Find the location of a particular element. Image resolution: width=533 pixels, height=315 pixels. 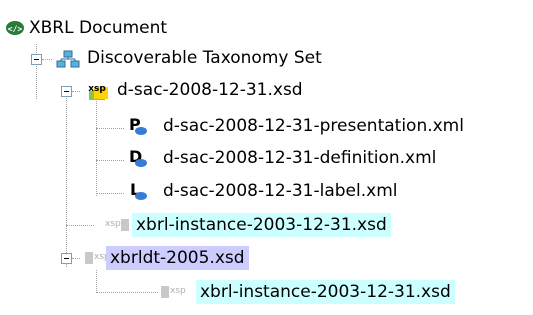

collapse-toggle-schema is located at coordinates (66, 91).